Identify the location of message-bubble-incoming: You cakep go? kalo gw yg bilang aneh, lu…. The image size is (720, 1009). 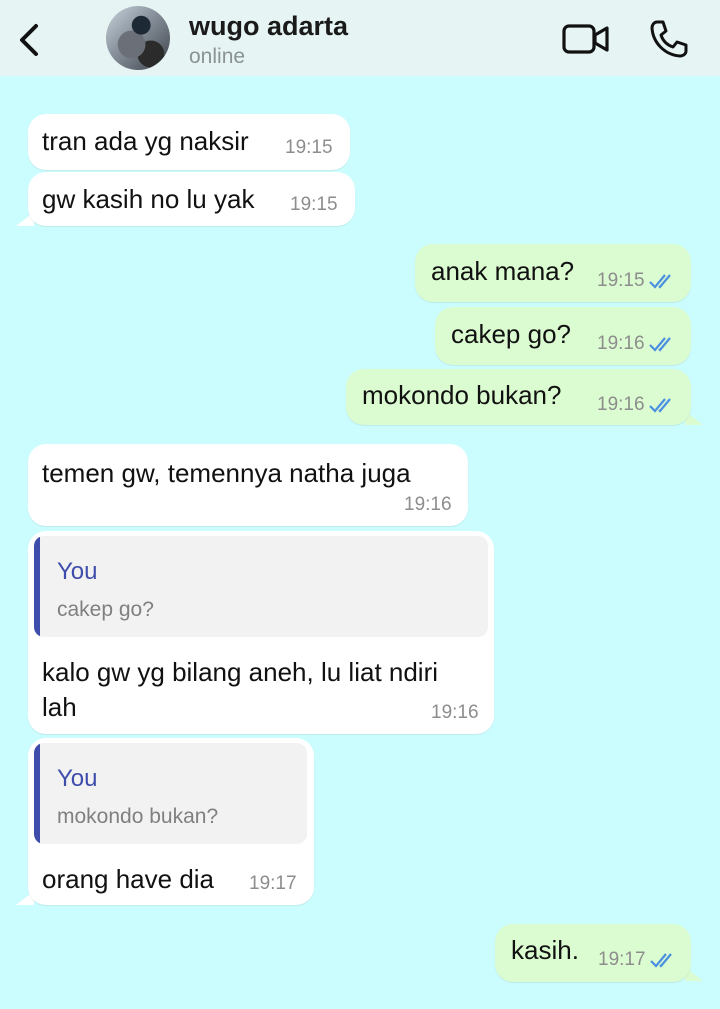
(261, 632).